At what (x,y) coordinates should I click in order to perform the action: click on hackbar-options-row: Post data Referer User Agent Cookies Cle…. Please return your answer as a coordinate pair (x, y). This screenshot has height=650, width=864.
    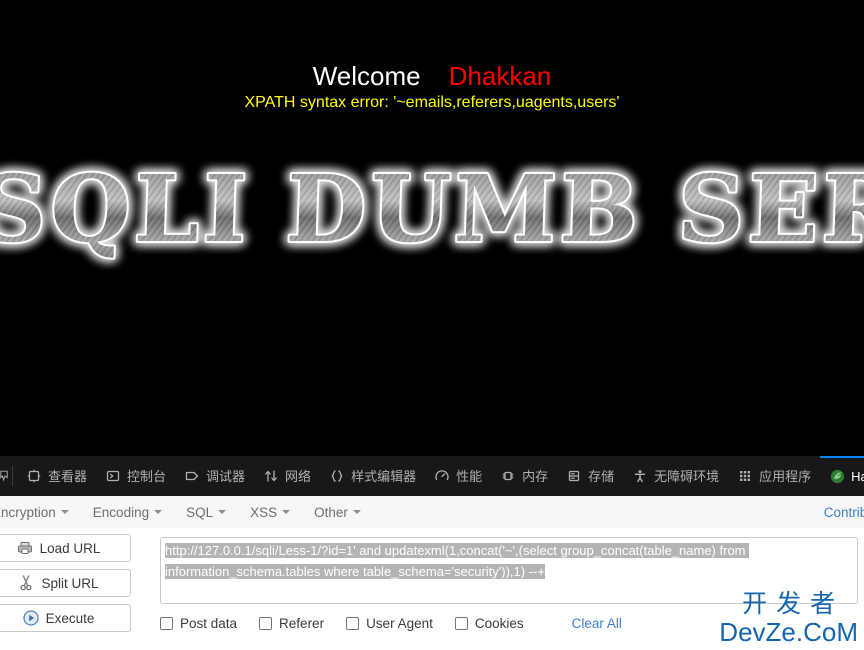
    Looking at the image, I should click on (391, 623).